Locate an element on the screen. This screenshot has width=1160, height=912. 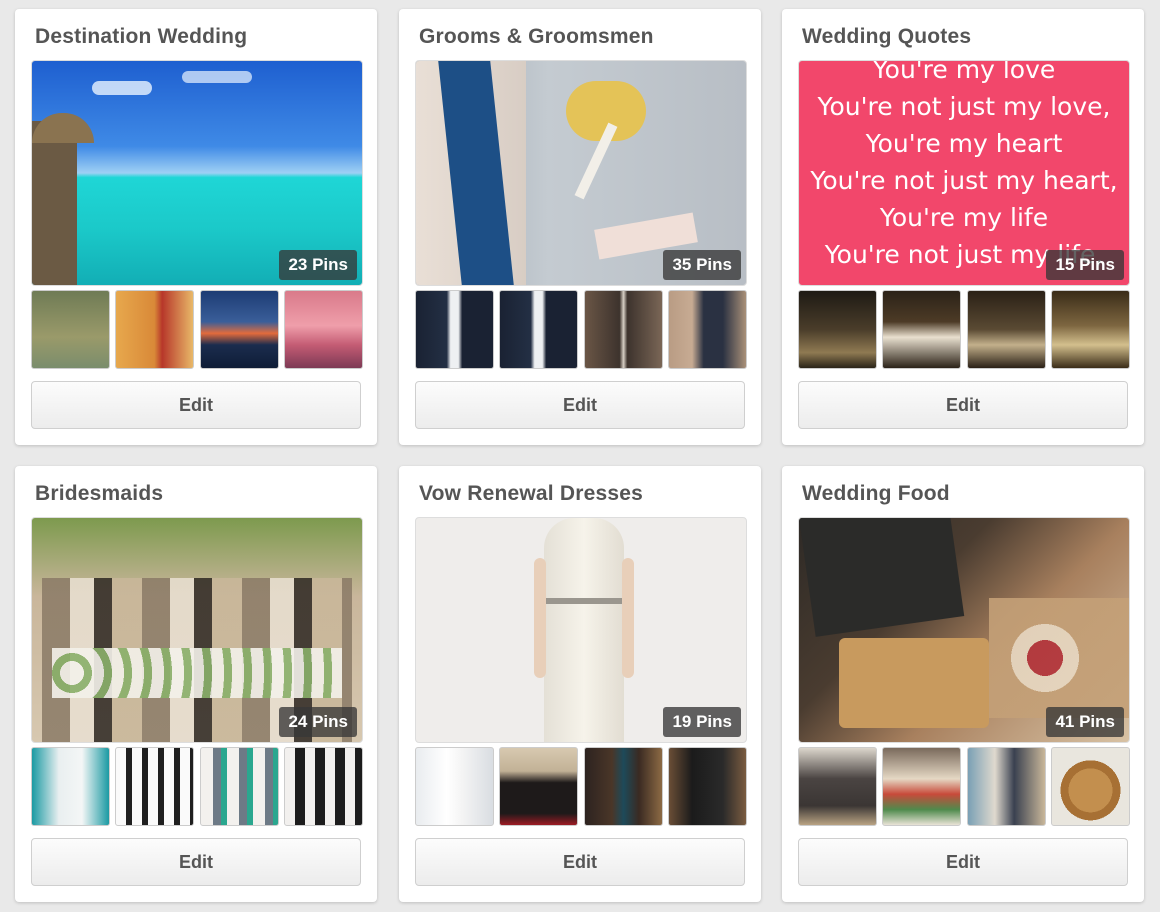
board-cover-image: 41 Pins is located at coordinates (964, 630).